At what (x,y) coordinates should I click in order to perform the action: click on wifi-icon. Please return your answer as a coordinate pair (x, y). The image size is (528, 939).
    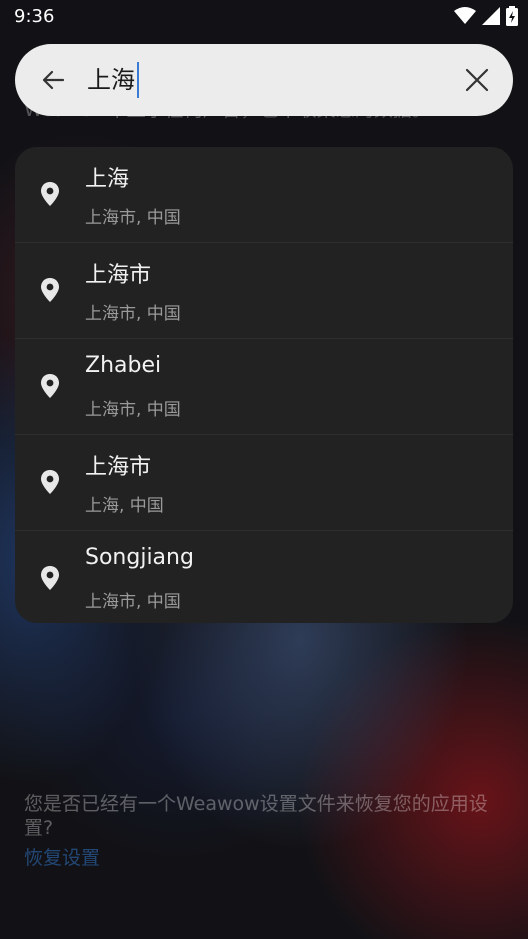
    Looking at the image, I should click on (465, 15).